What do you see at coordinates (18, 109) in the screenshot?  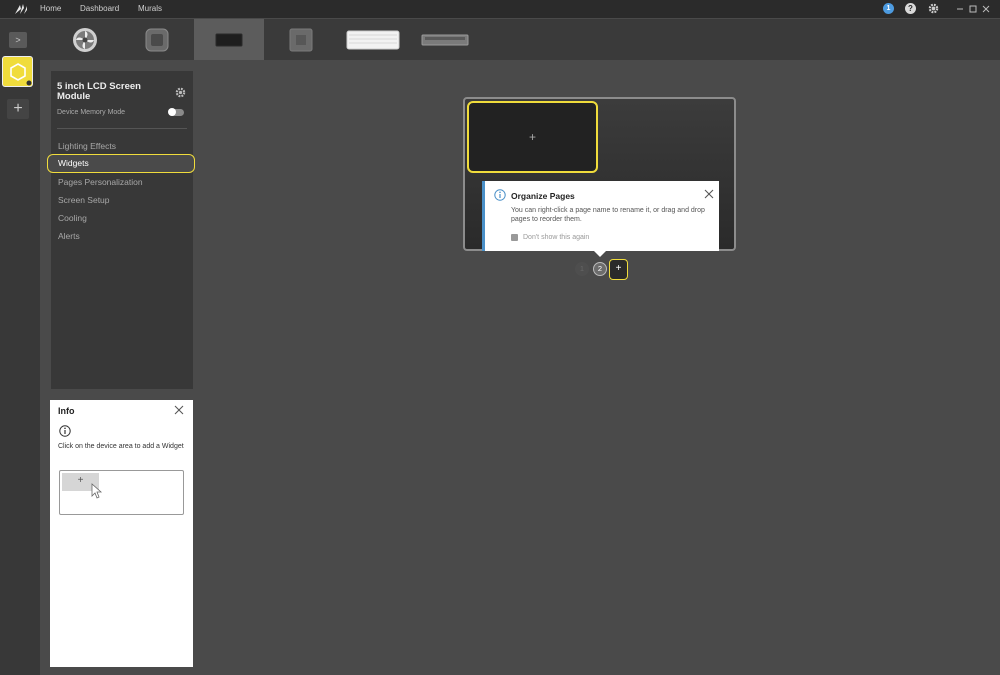 I see `add-device-button: +` at bounding box center [18, 109].